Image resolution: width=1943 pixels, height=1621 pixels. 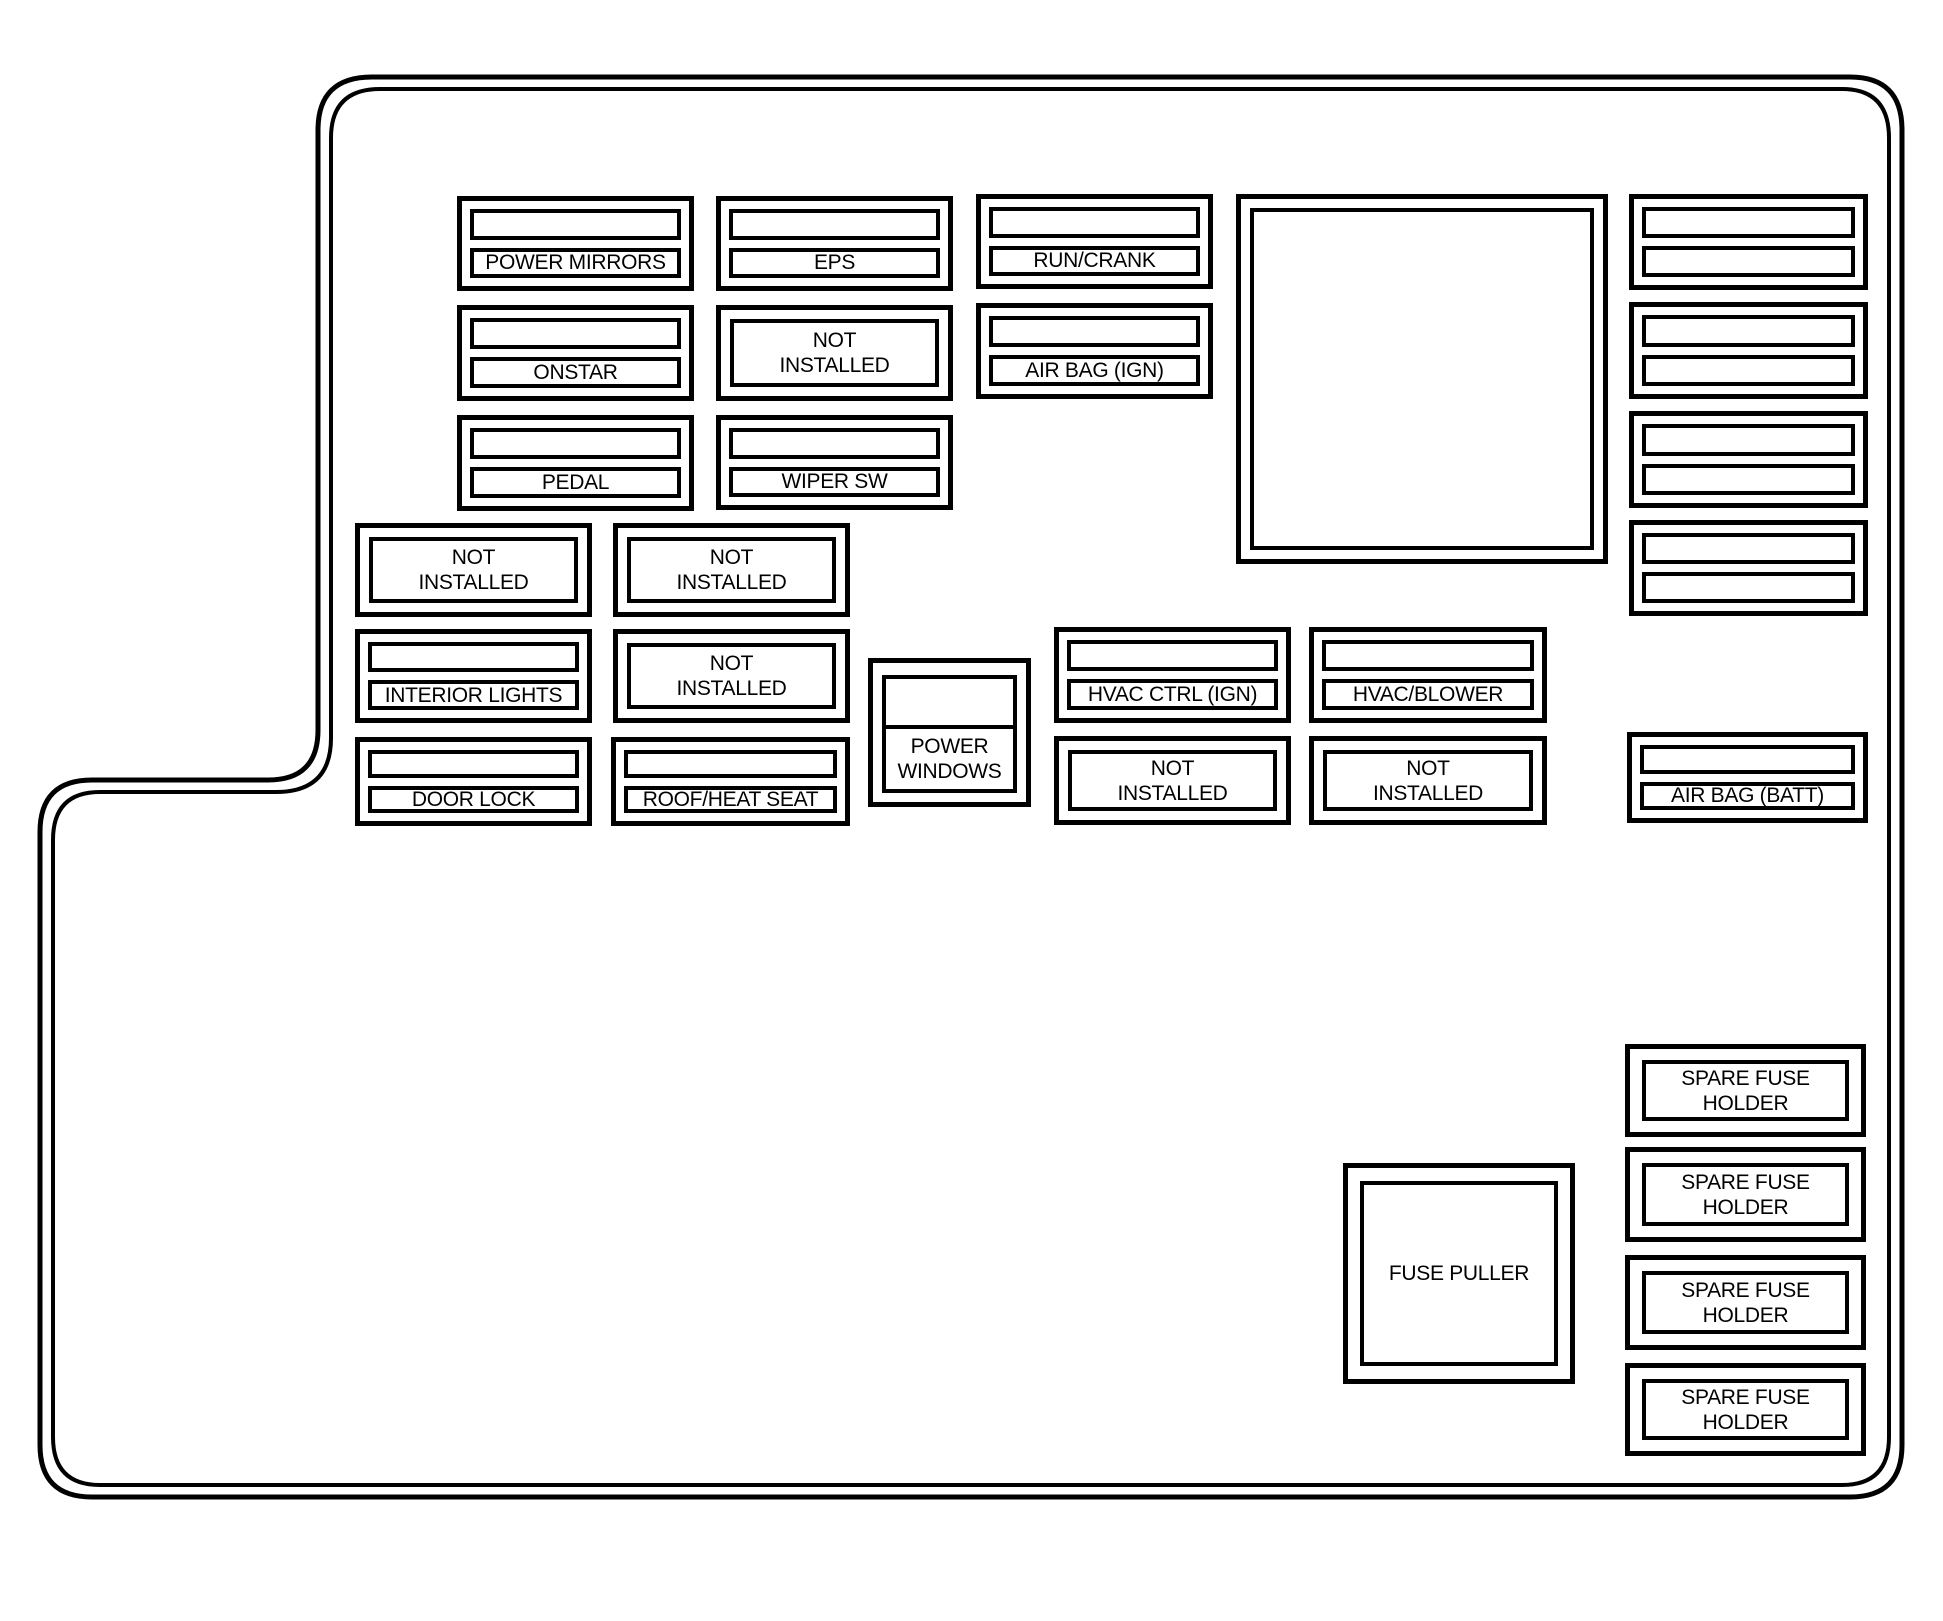 What do you see at coordinates (1747, 777) in the screenshot?
I see `fuse-air-bag-batt: AIR BAG (BATT)` at bounding box center [1747, 777].